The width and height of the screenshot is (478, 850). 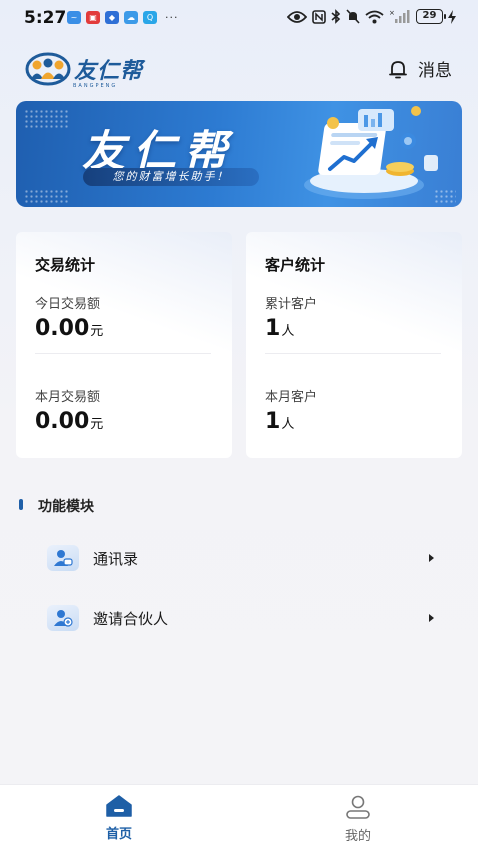 What do you see at coordinates (109, 71) in the screenshot?
I see `logo-text: 友仁帮` at bounding box center [109, 71].